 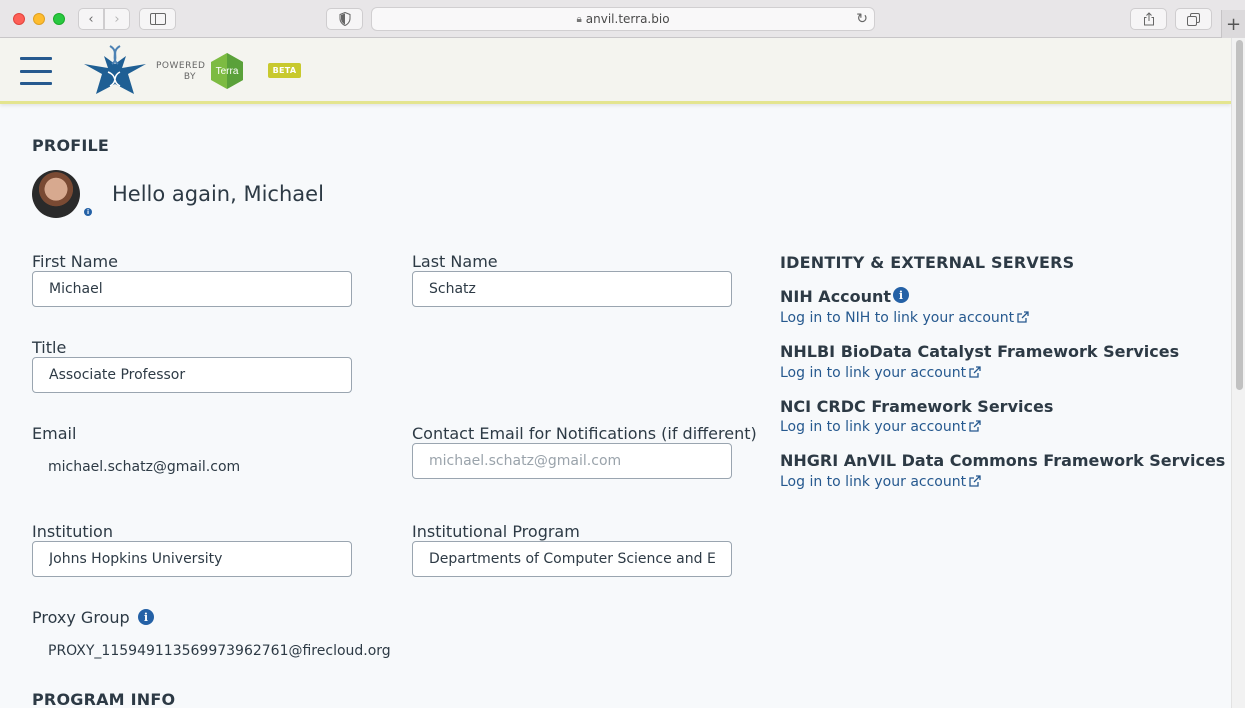 I want to click on forward-button: ›, so click(x=117, y=19).